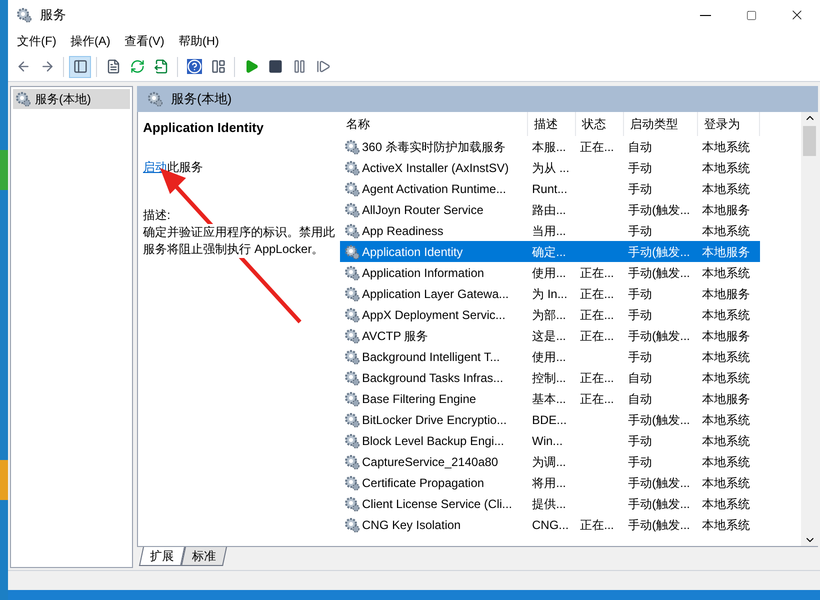  What do you see at coordinates (430, 462) in the screenshot?
I see `service-name-cell-text: CaptureService_2140a80` at bounding box center [430, 462].